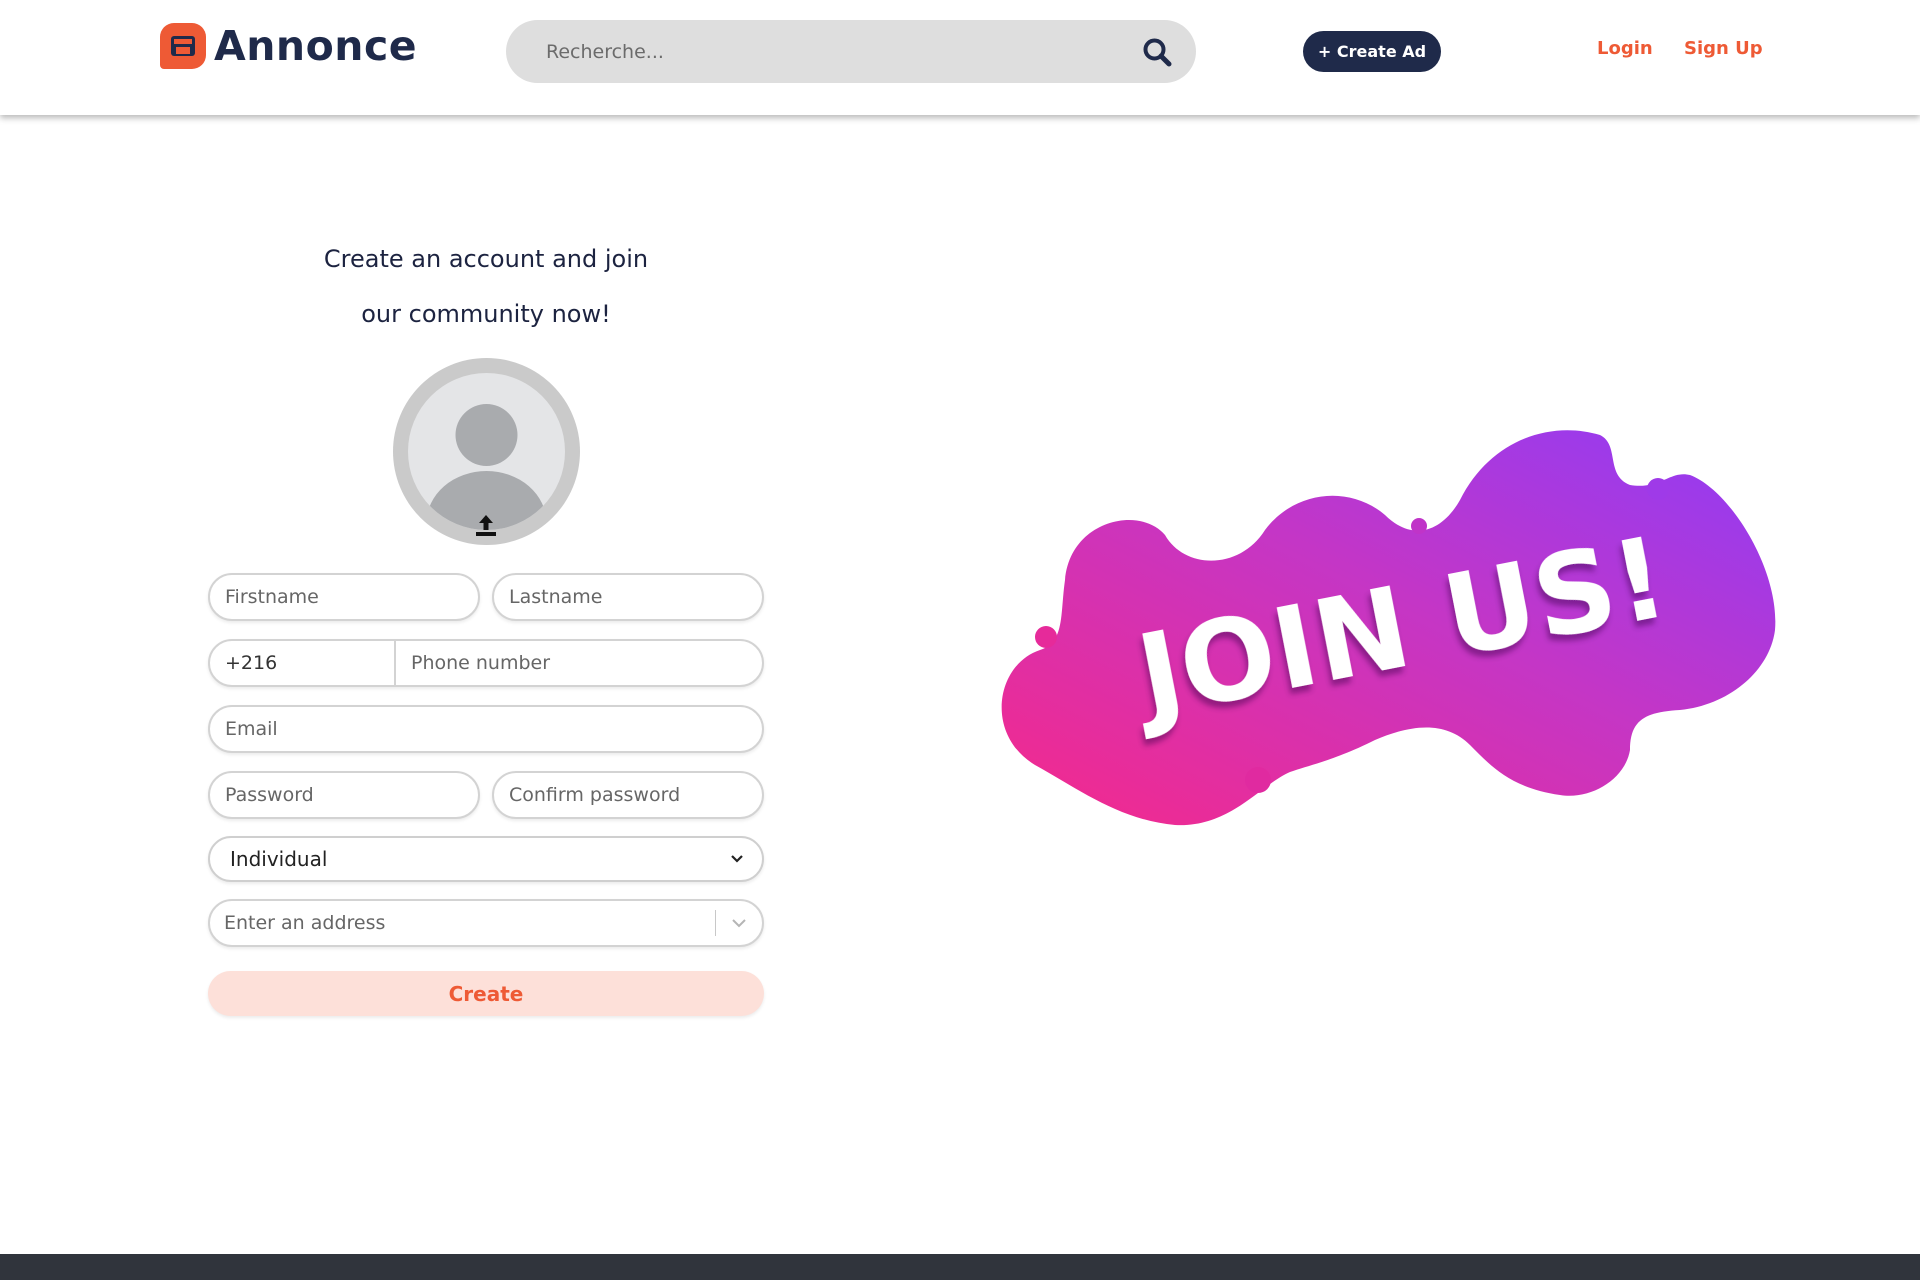 The width and height of the screenshot is (1920, 1280). What do you see at coordinates (486, 525) in the screenshot?
I see `upload-icon` at bounding box center [486, 525].